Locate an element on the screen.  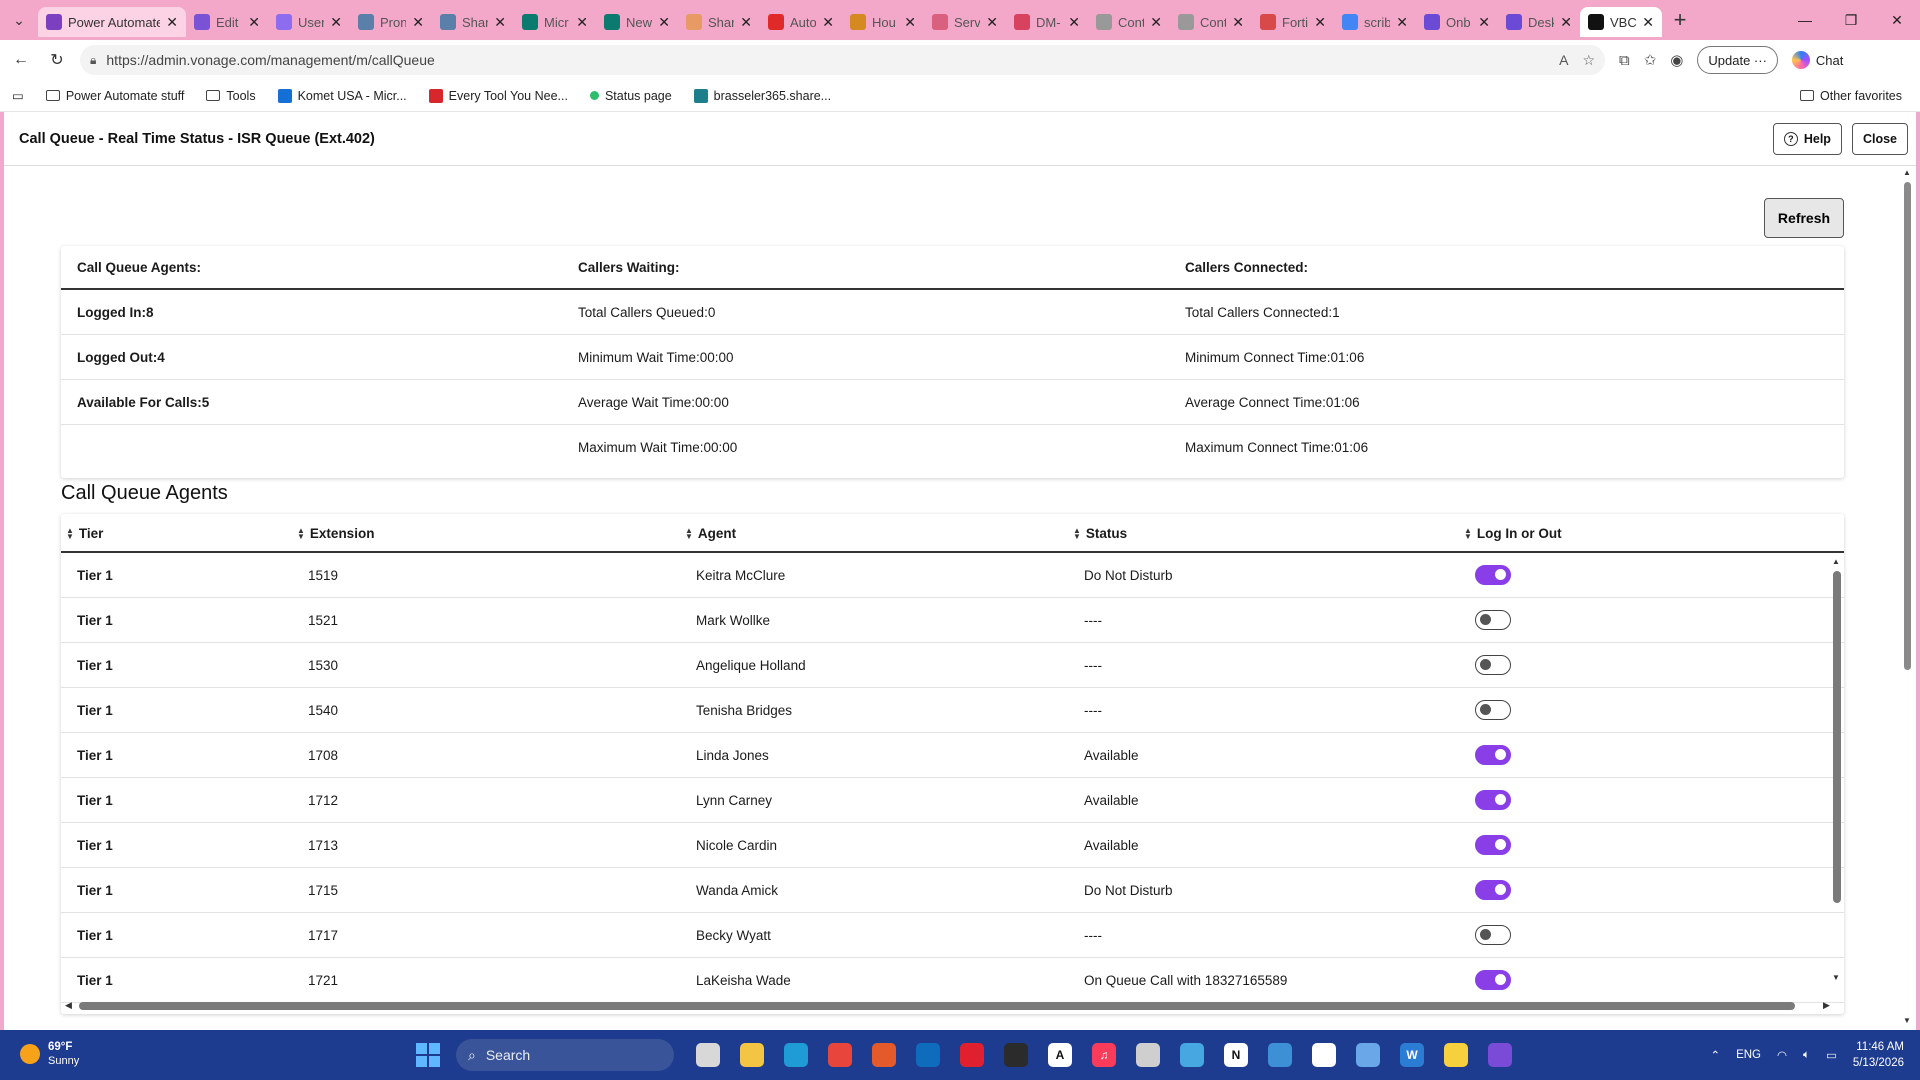
help-button: ? Help is located at coordinates (1807, 139).